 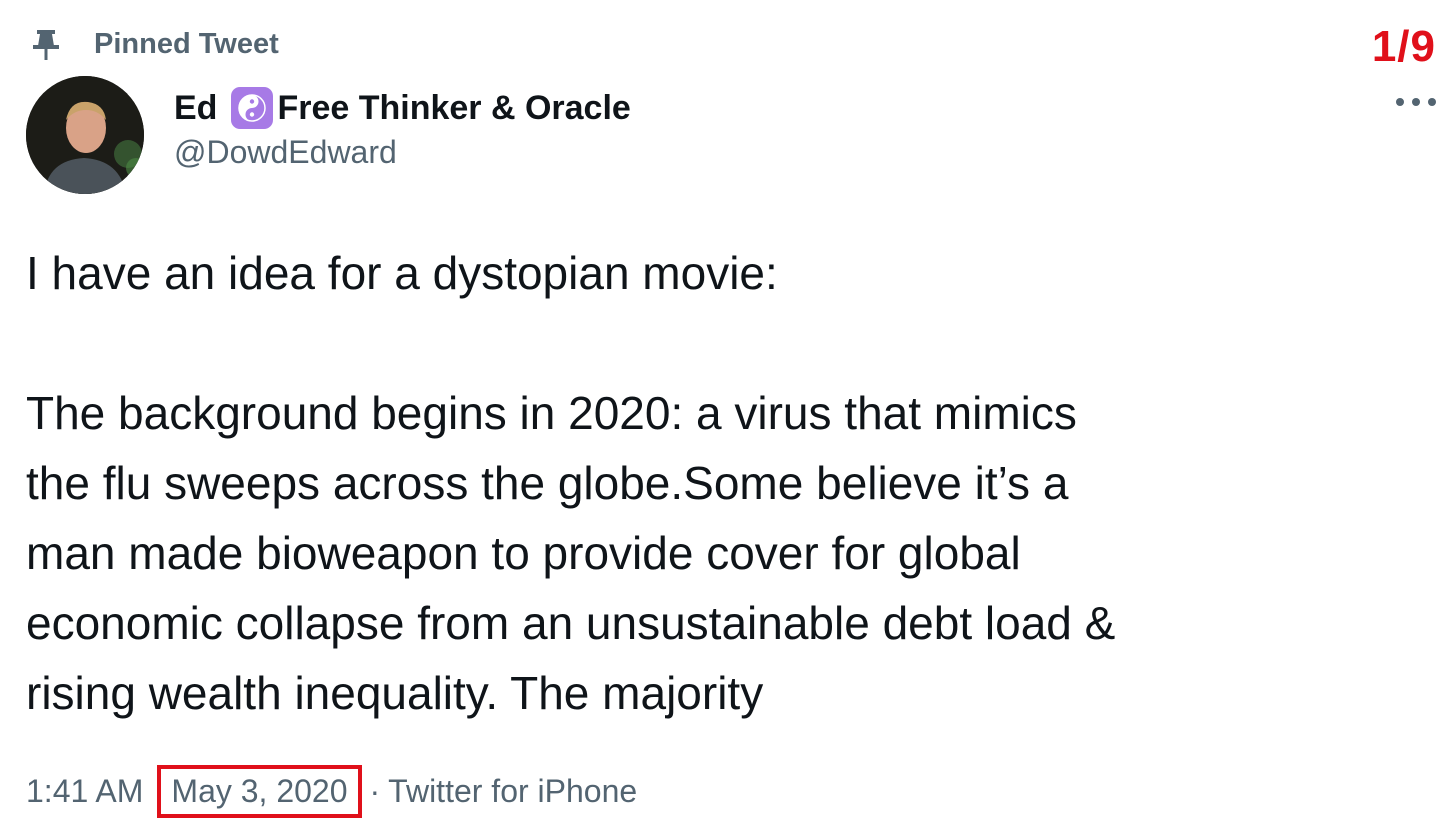 I want to click on tweet-time: 1:41 AM, so click(x=84, y=791).